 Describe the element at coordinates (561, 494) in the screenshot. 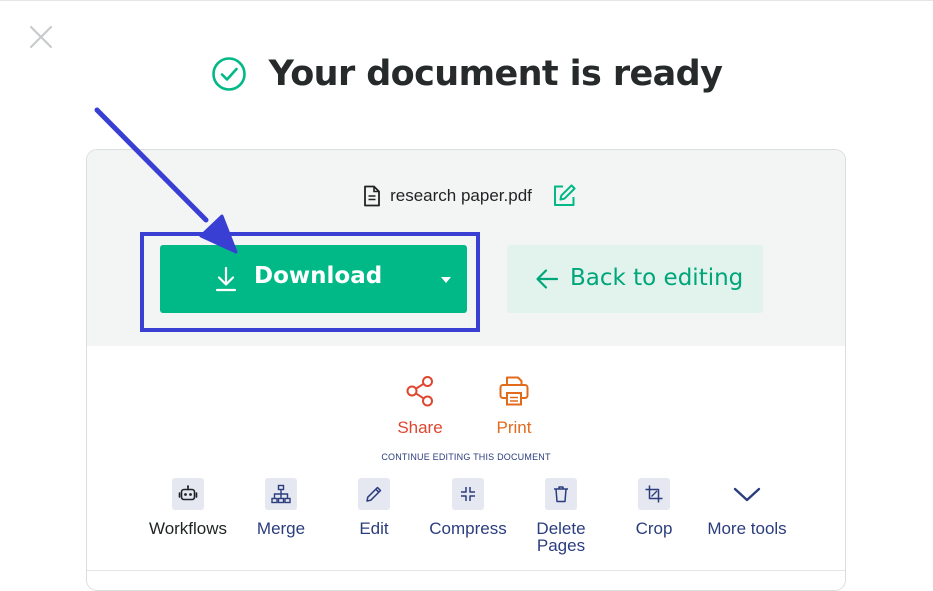

I see `trash-icon` at that location.